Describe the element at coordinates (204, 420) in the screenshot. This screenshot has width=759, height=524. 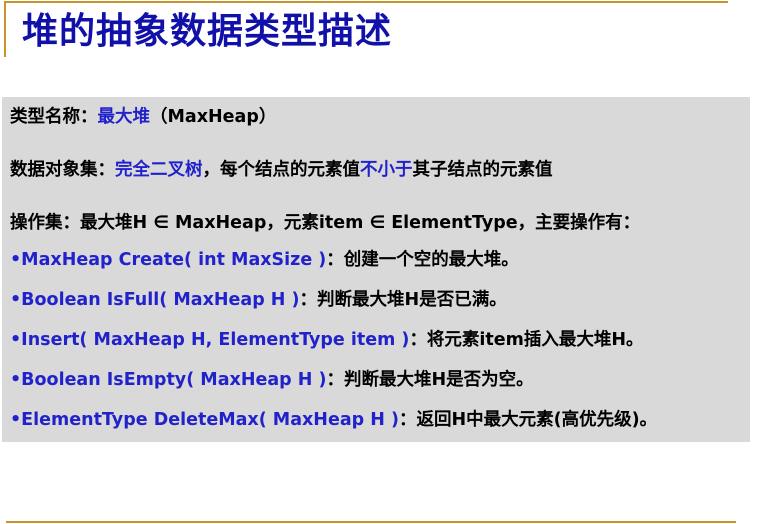
I see `operation-signature: •ElementType DeleteMax( MaxHeap H )` at that location.